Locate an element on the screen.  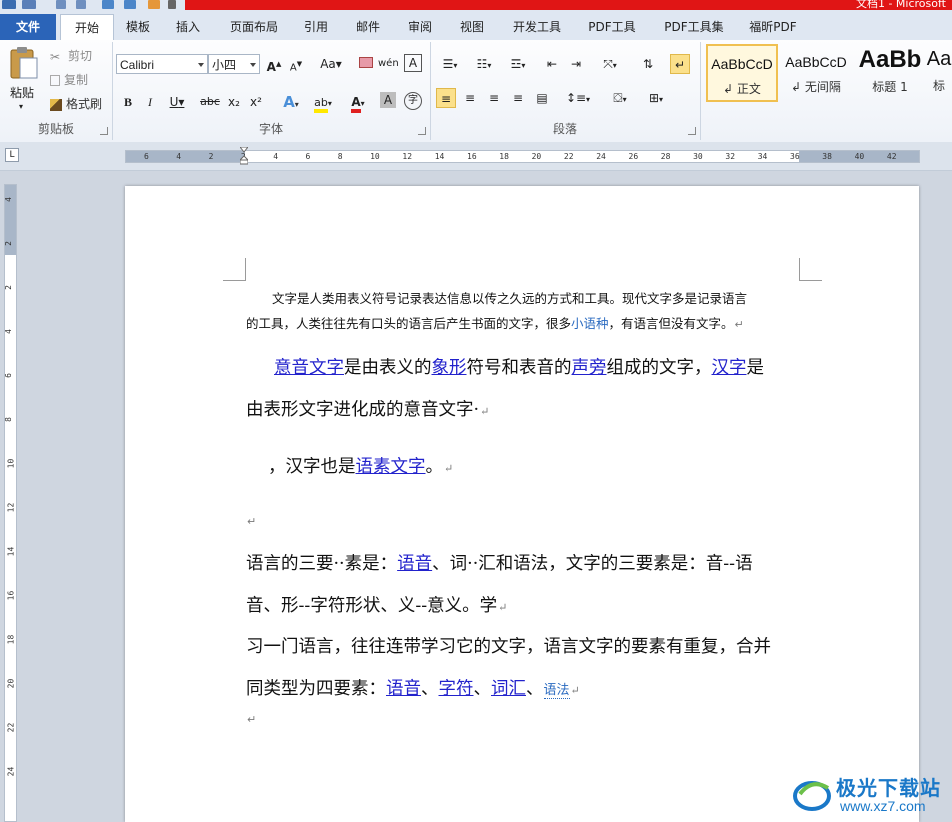
text-run: 组成的文字， is located at coordinates (659, 368).